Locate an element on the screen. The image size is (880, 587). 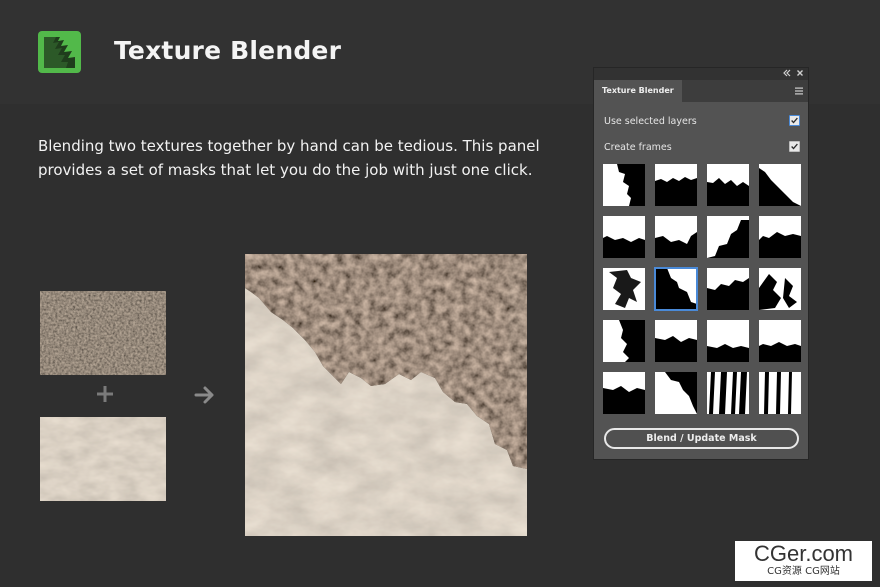
panel-menu-icon is located at coordinates (799, 91).